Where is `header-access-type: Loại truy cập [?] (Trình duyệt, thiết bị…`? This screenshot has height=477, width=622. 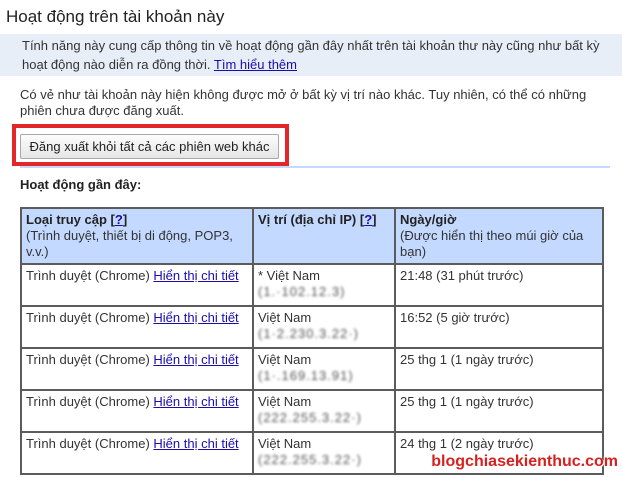
header-access-type: Loại truy cập [?] (Trình duyệt, thiết bị… is located at coordinates (137, 236).